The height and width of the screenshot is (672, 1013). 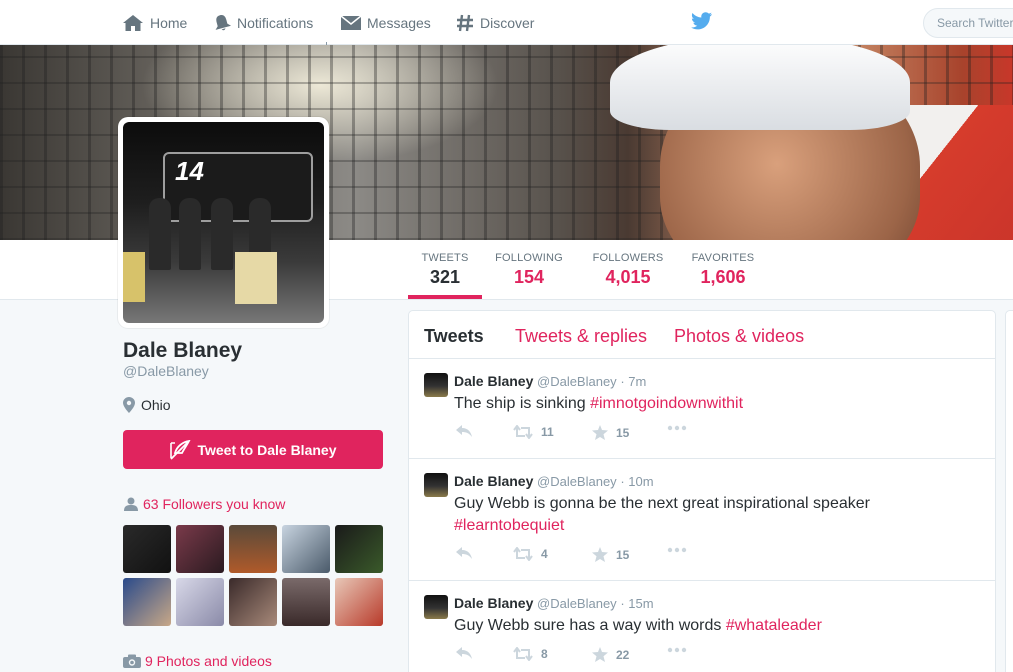 I want to click on stat-following: FOLLOWING 154, so click(x=529, y=270).